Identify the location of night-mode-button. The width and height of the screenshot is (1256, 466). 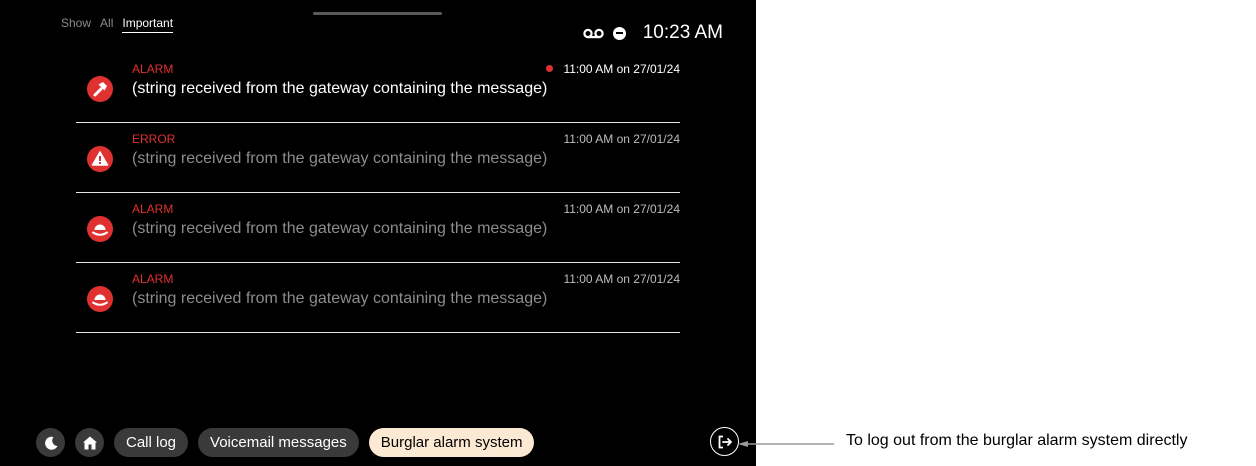
(50, 442).